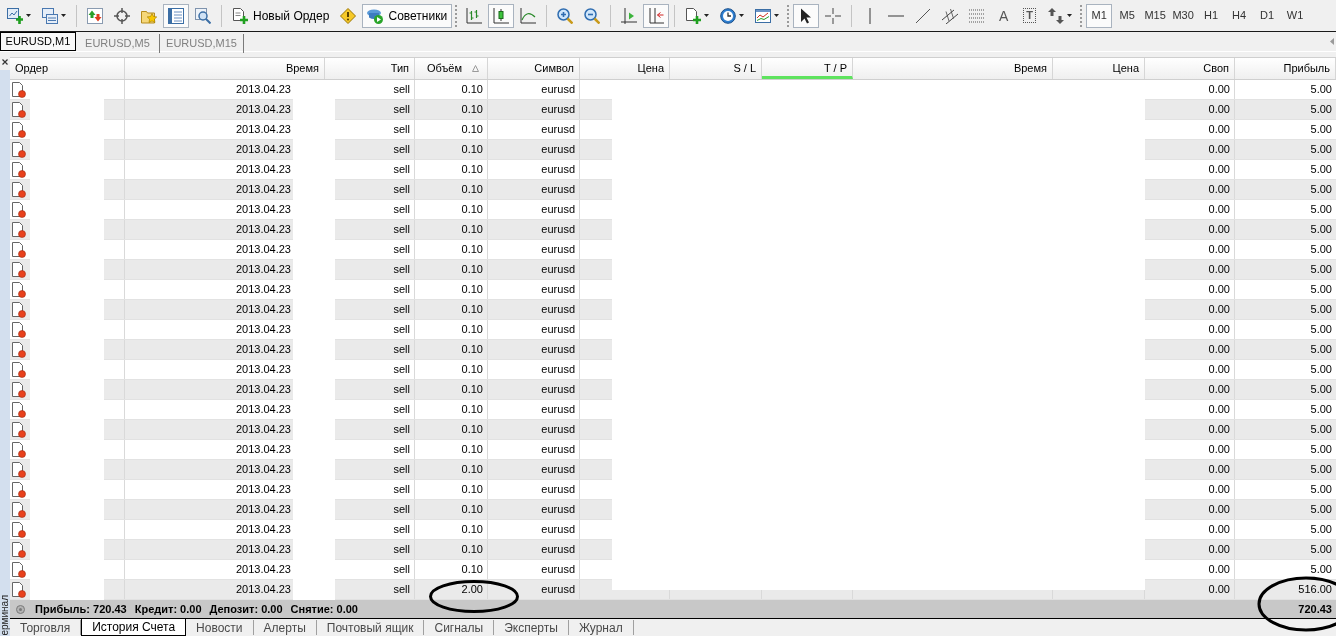  What do you see at coordinates (531, 627) in the screenshot?
I see `panel-tab: Эксперты` at bounding box center [531, 627].